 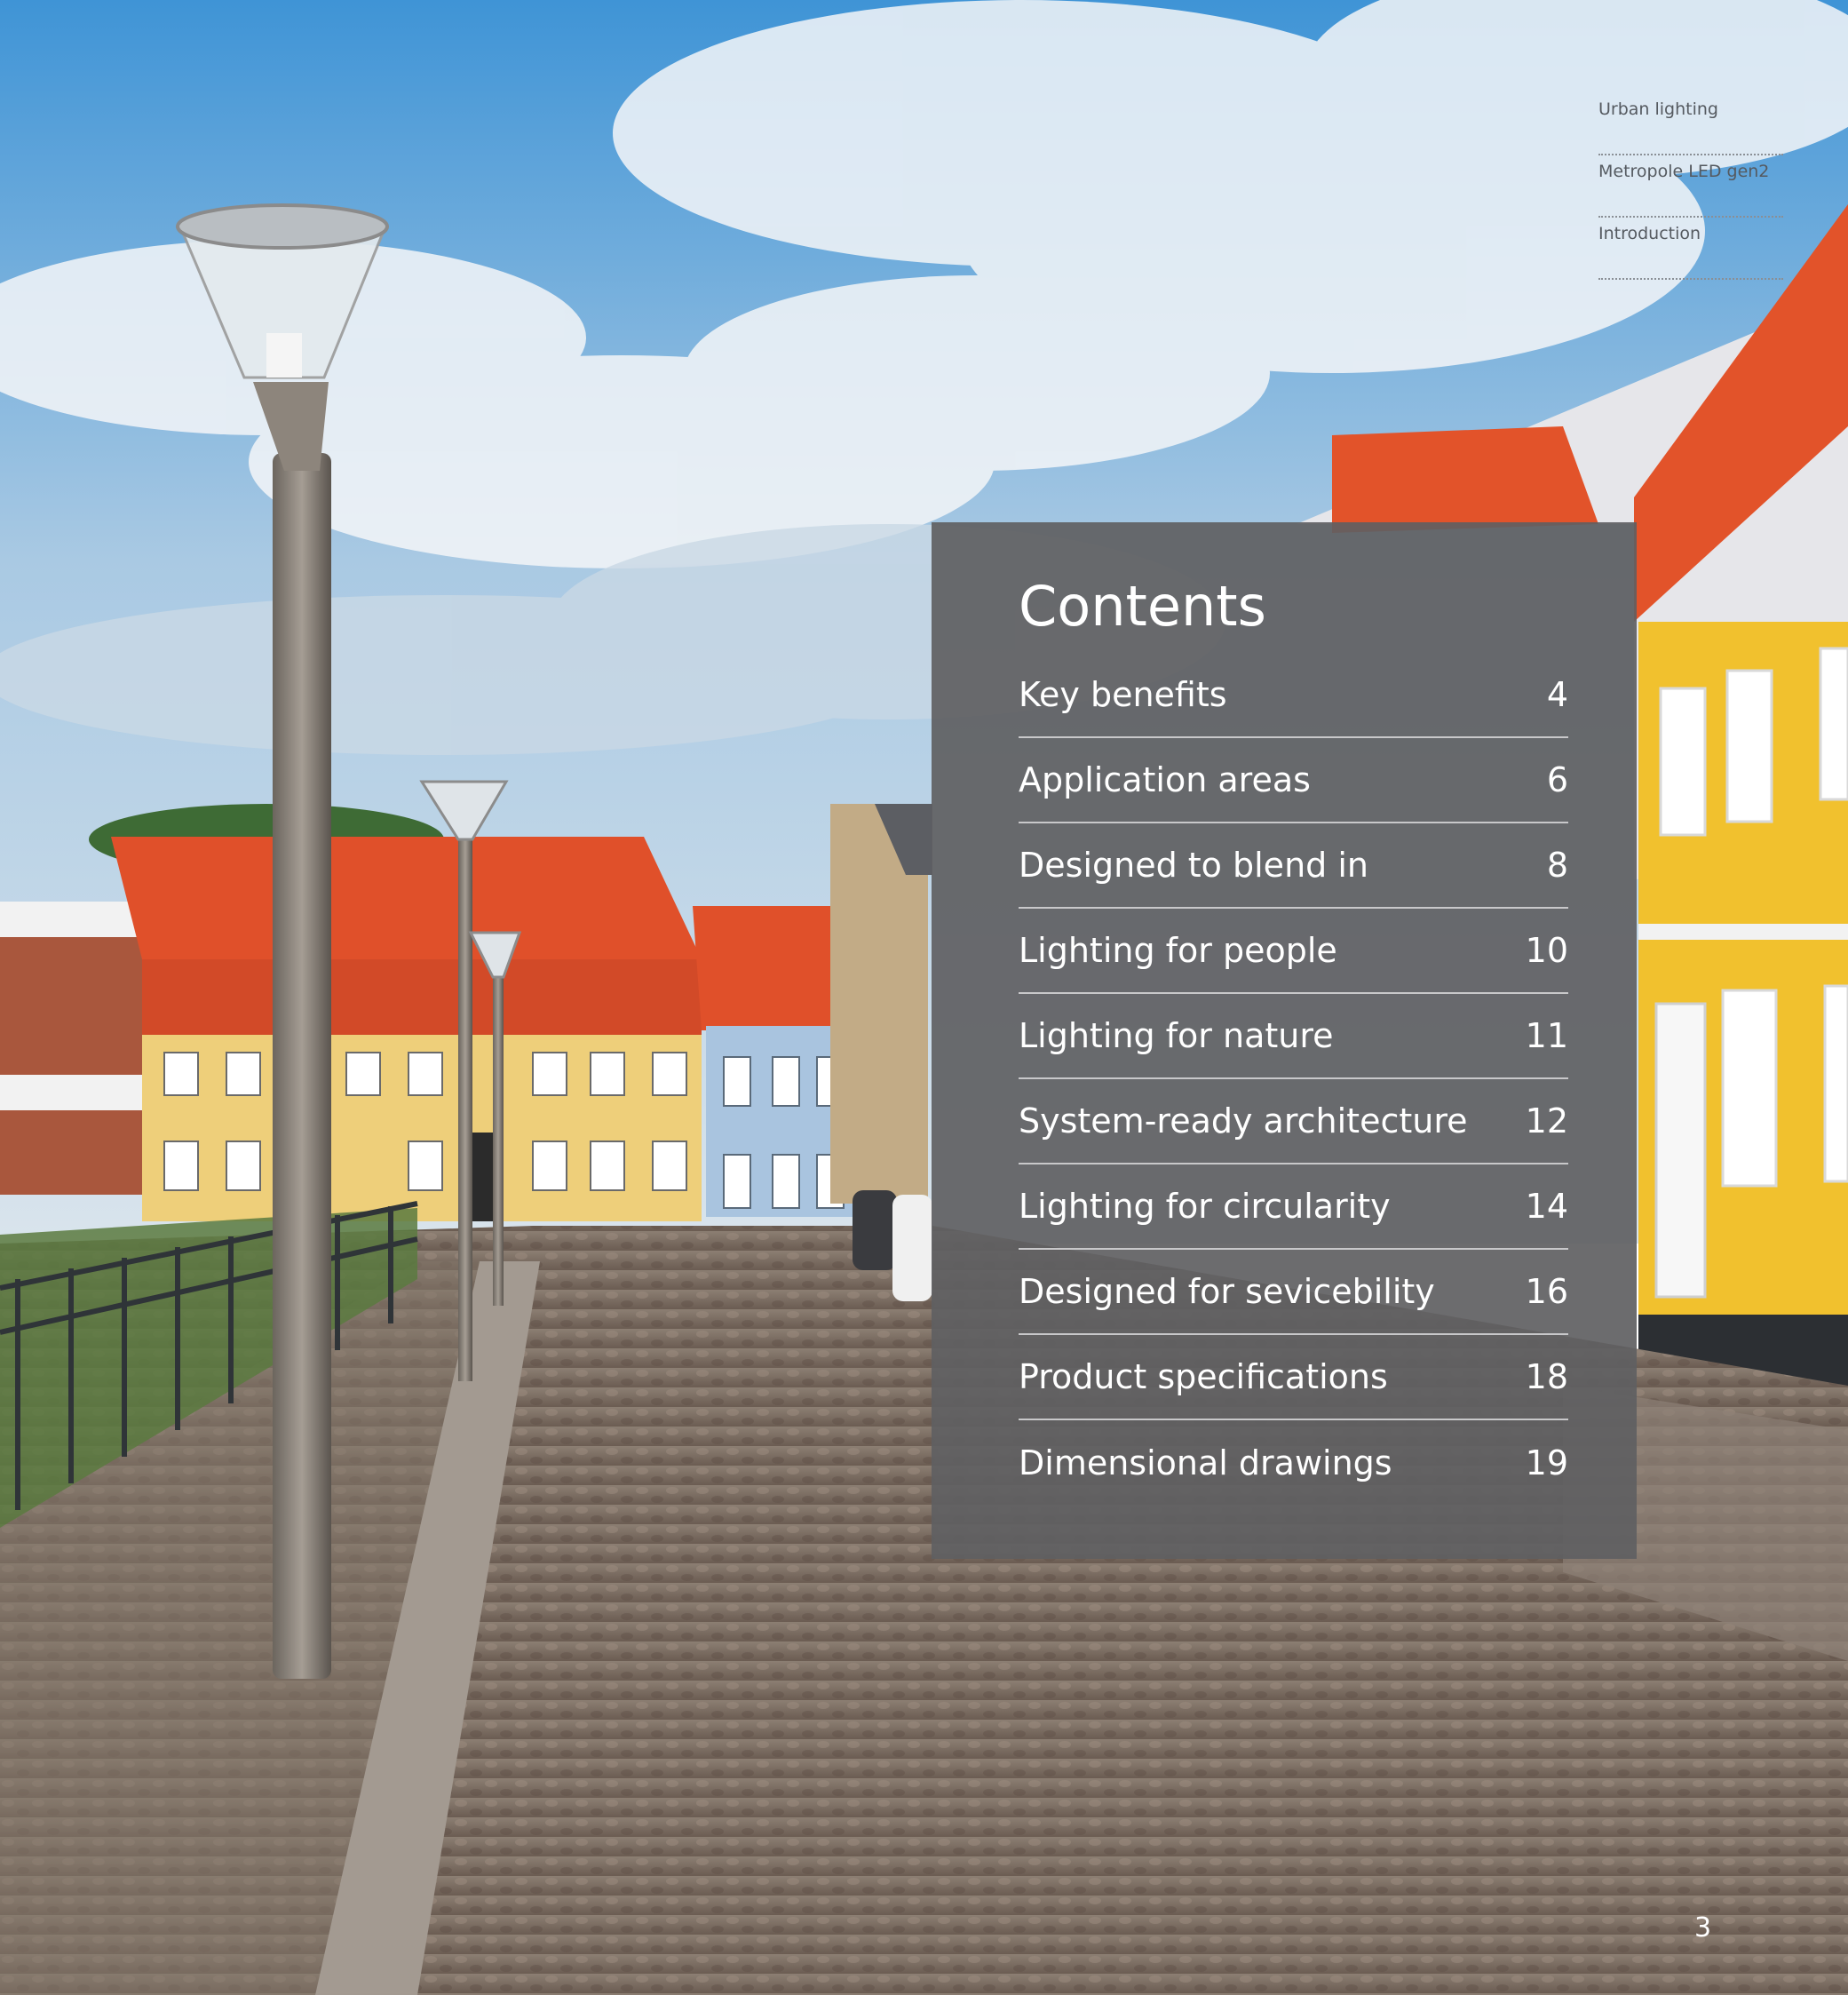 What do you see at coordinates (1546, 1376) in the screenshot?
I see `toc-item-page: 18` at bounding box center [1546, 1376].